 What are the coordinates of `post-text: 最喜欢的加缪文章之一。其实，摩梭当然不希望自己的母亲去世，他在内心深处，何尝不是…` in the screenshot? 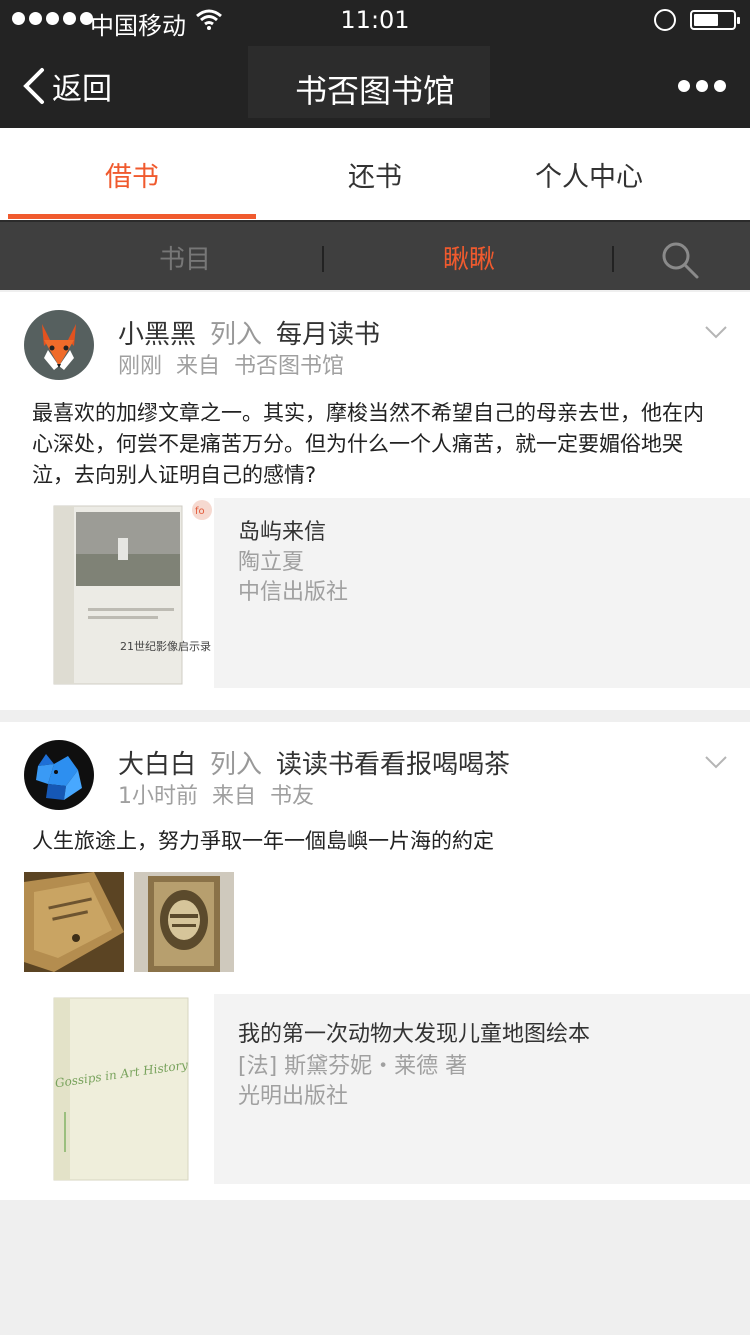 It's located at (368, 444).